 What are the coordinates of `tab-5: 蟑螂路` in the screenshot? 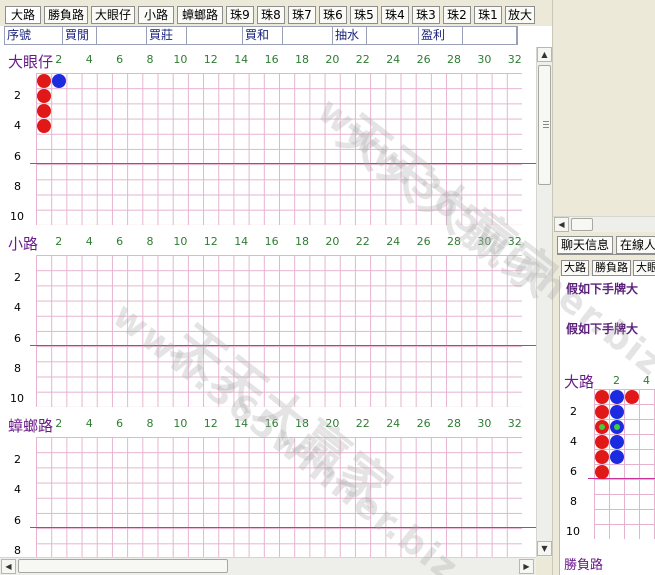 It's located at (200, 15).